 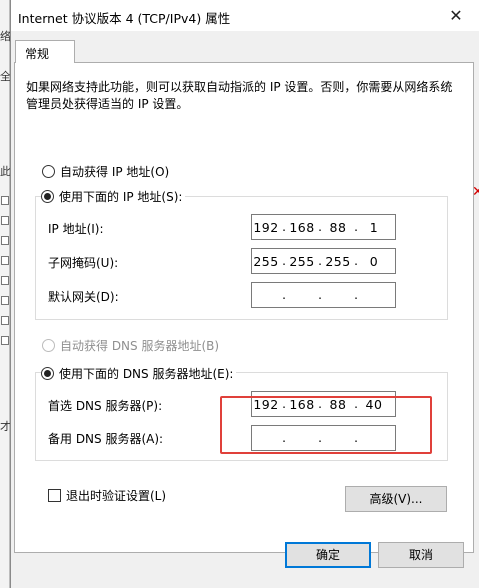 What do you see at coordinates (105, 406) in the screenshot?
I see `preferred-dns-label: 首选 DNS 服务器(P):` at bounding box center [105, 406].